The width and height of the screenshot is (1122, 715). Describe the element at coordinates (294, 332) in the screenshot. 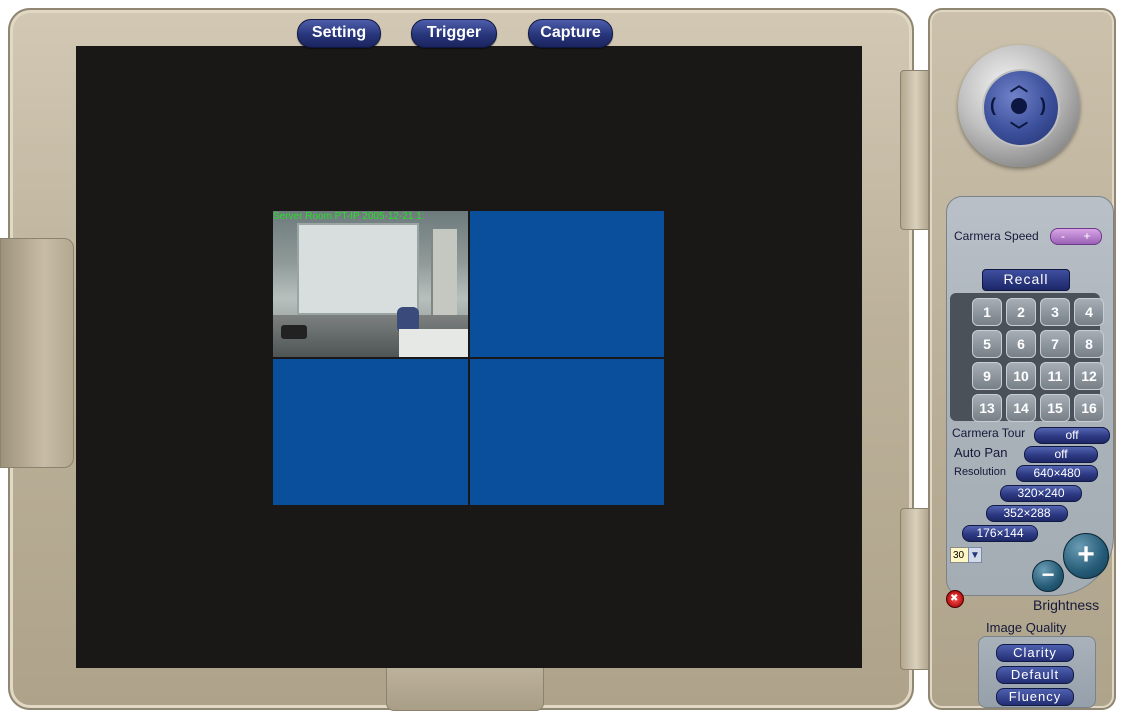

I see `phone` at that location.